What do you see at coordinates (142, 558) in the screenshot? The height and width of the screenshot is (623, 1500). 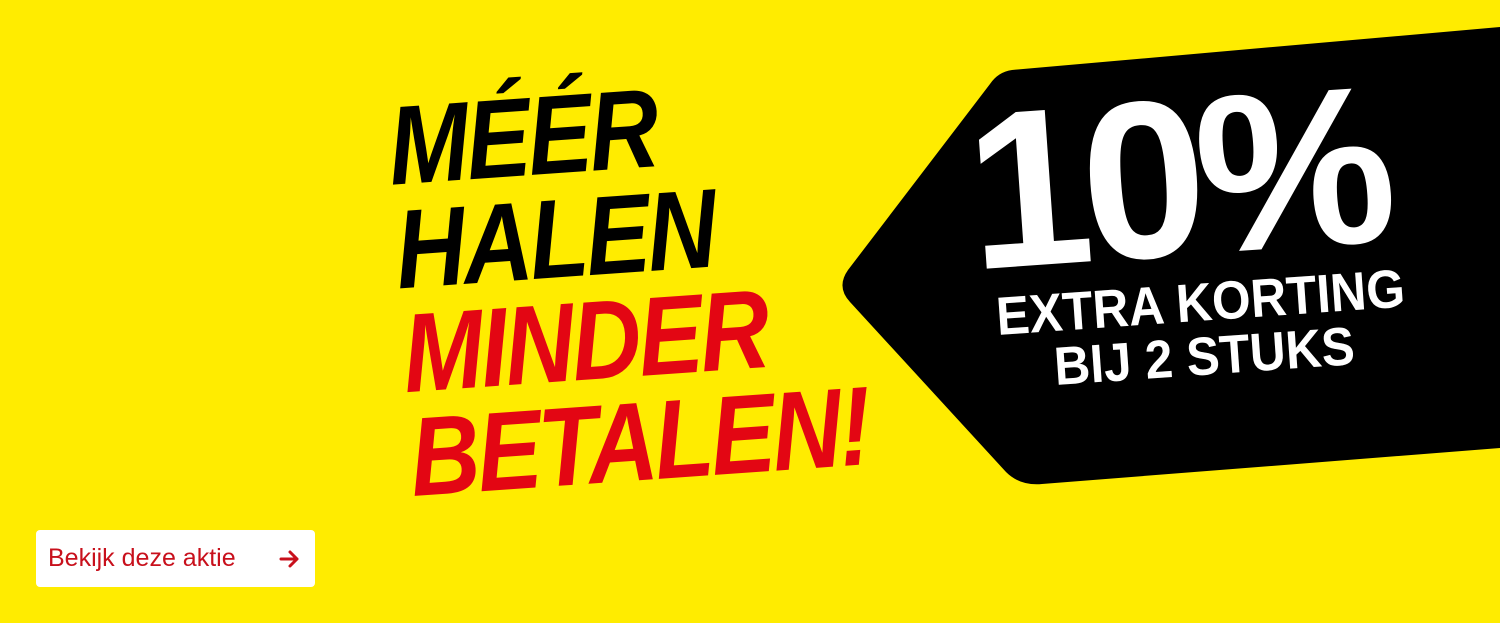 I see `view-deal-label: Bekijk deze aktie` at bounding box center [142, 558].